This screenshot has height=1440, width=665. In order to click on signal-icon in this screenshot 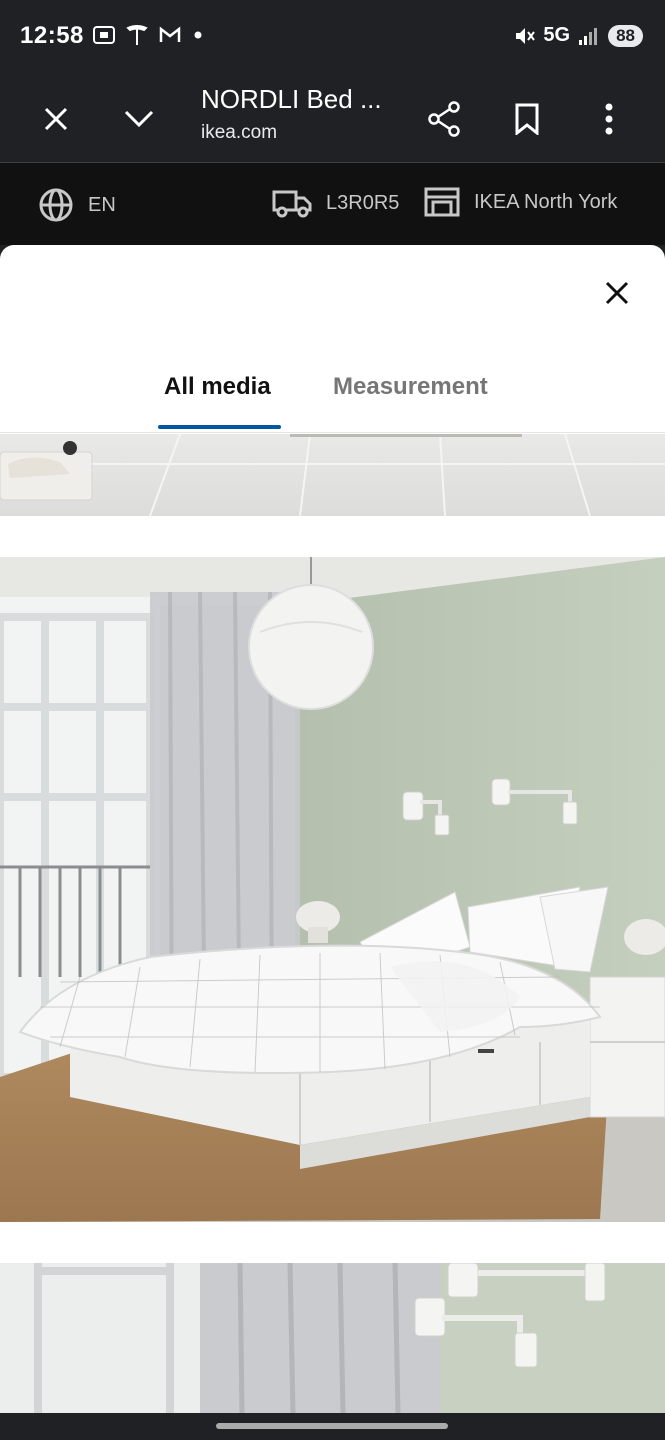, I will do `click(588, 36)`.